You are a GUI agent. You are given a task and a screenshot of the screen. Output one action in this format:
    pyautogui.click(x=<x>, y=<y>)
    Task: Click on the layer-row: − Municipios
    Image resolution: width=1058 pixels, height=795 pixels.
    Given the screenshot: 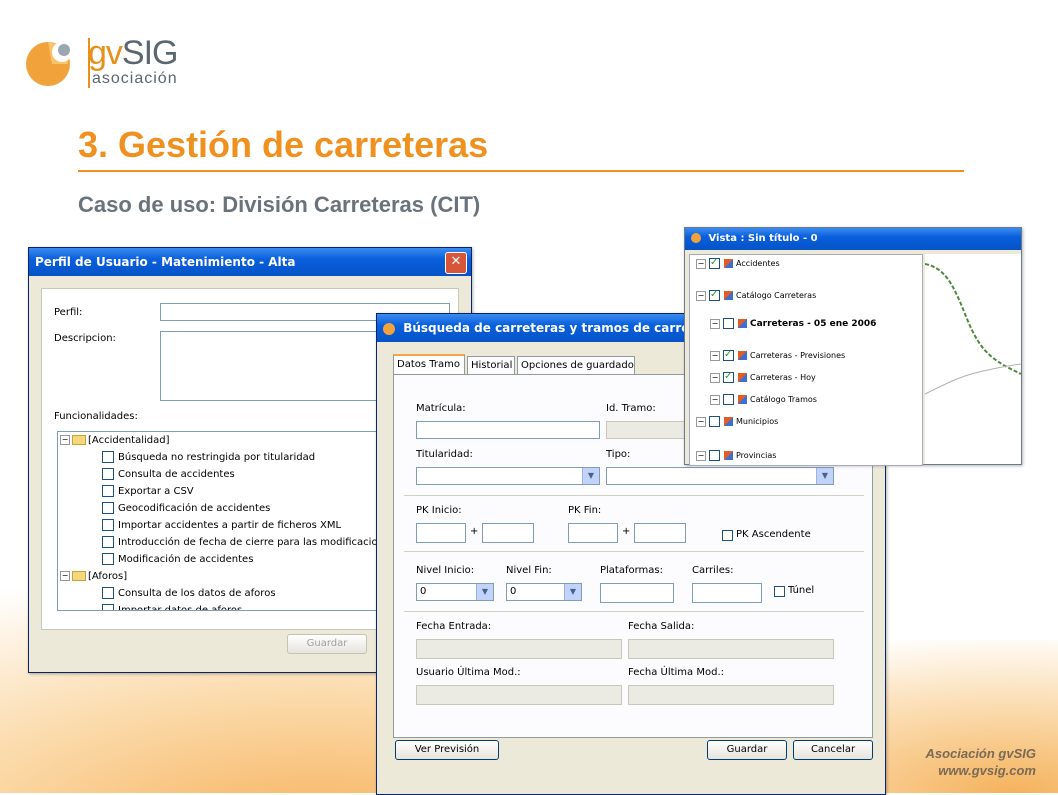 What is the action you would take?
    pyautogui.click(x=737, y=422)
    